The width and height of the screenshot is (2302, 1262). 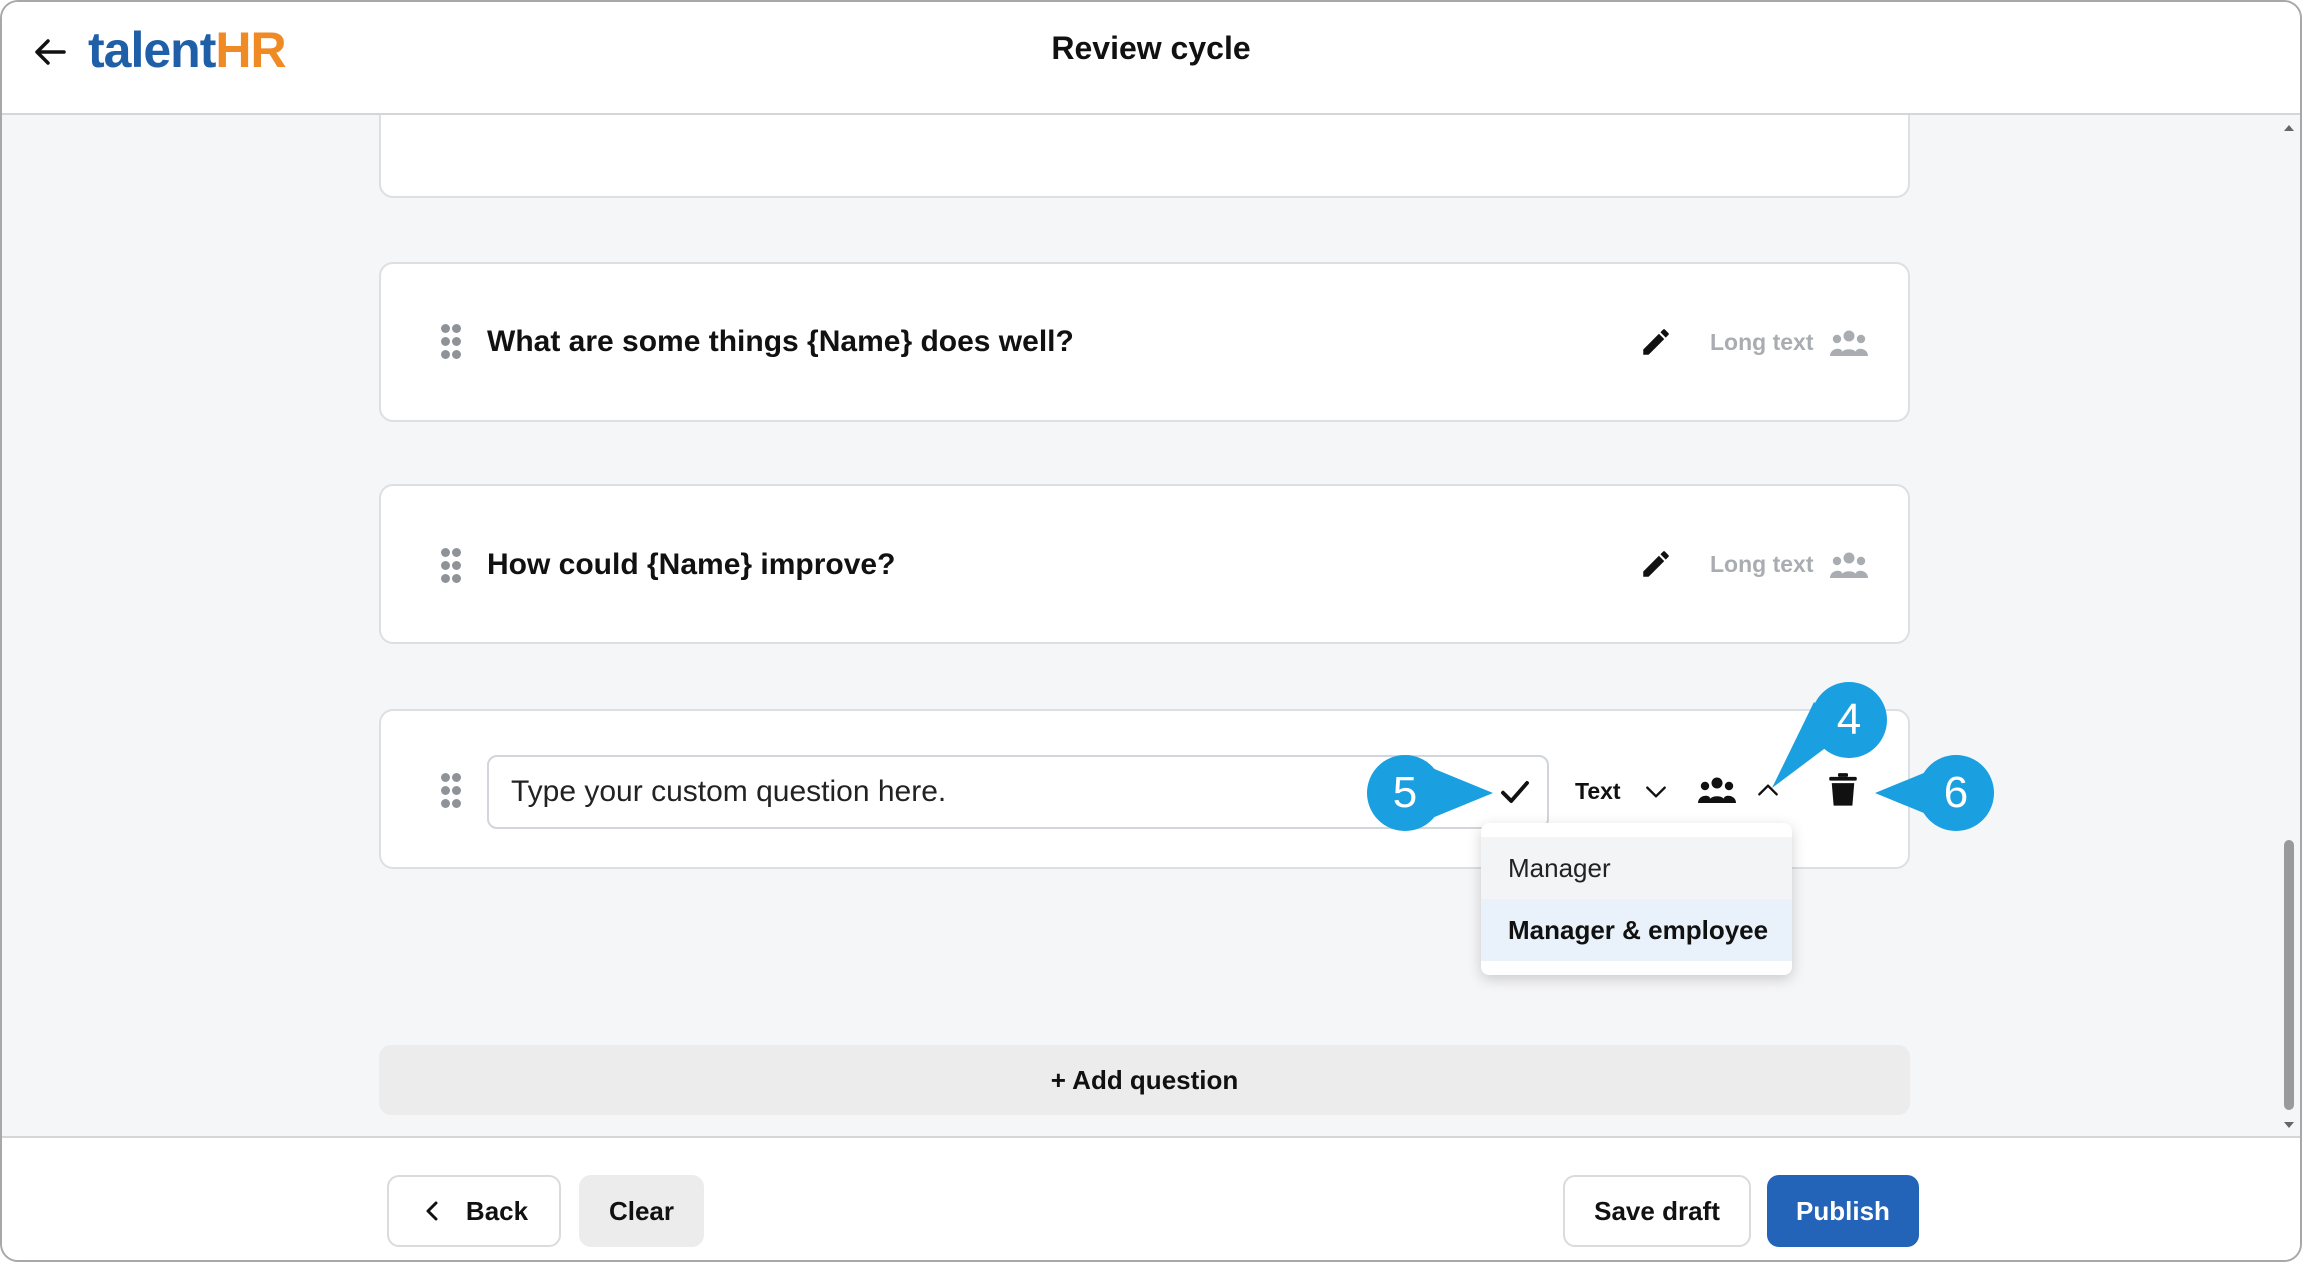 What do you see at coordinates (1144, 1080) in the screenshot?
I see `add-question-button: + Add question` at bounding box center [1144, 1080].